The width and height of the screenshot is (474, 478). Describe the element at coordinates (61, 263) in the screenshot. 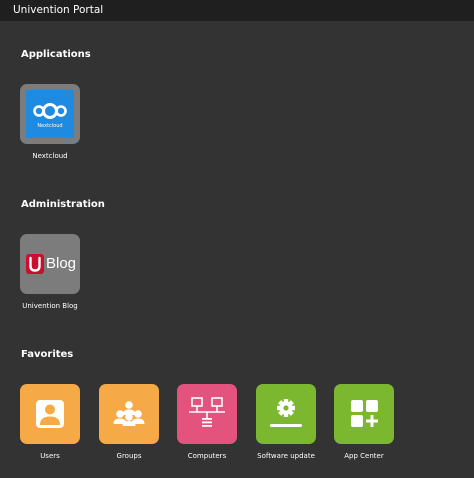

I see `blog-logo-text: Blog` at that location.